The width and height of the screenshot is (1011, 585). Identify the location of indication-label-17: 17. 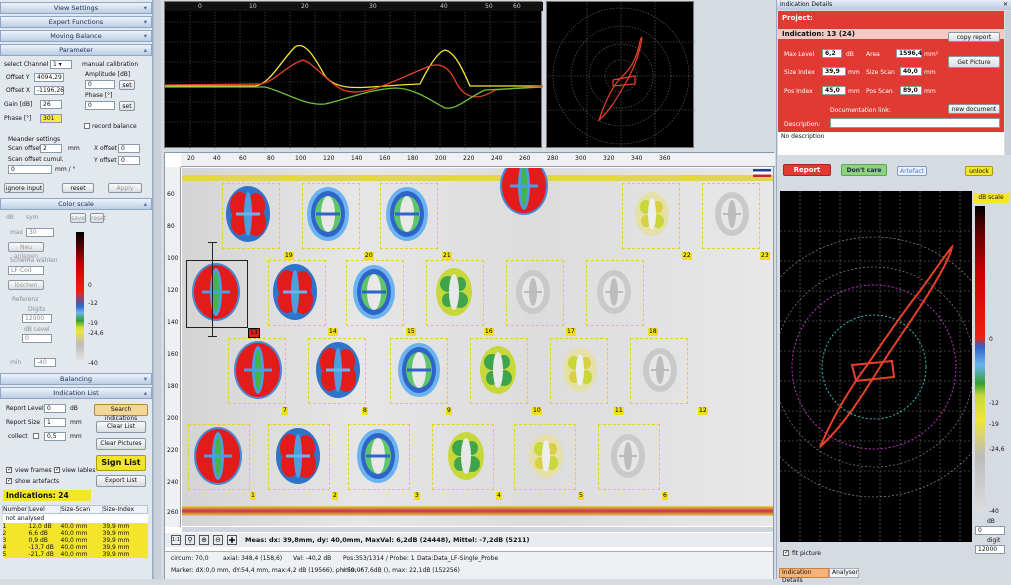
(571, 332).